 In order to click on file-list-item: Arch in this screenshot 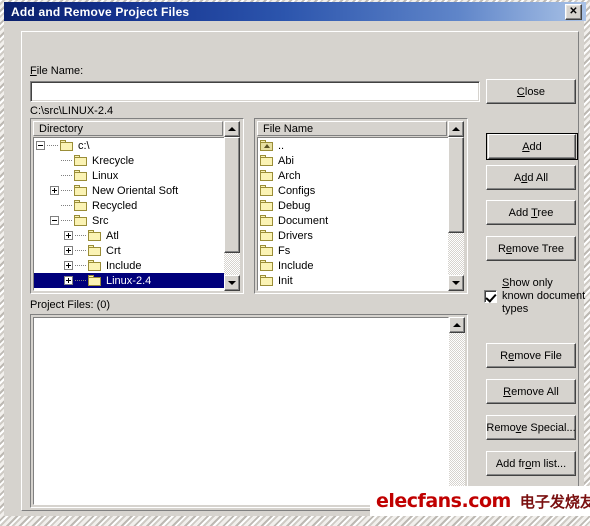, I will do `click(353, 175)`.